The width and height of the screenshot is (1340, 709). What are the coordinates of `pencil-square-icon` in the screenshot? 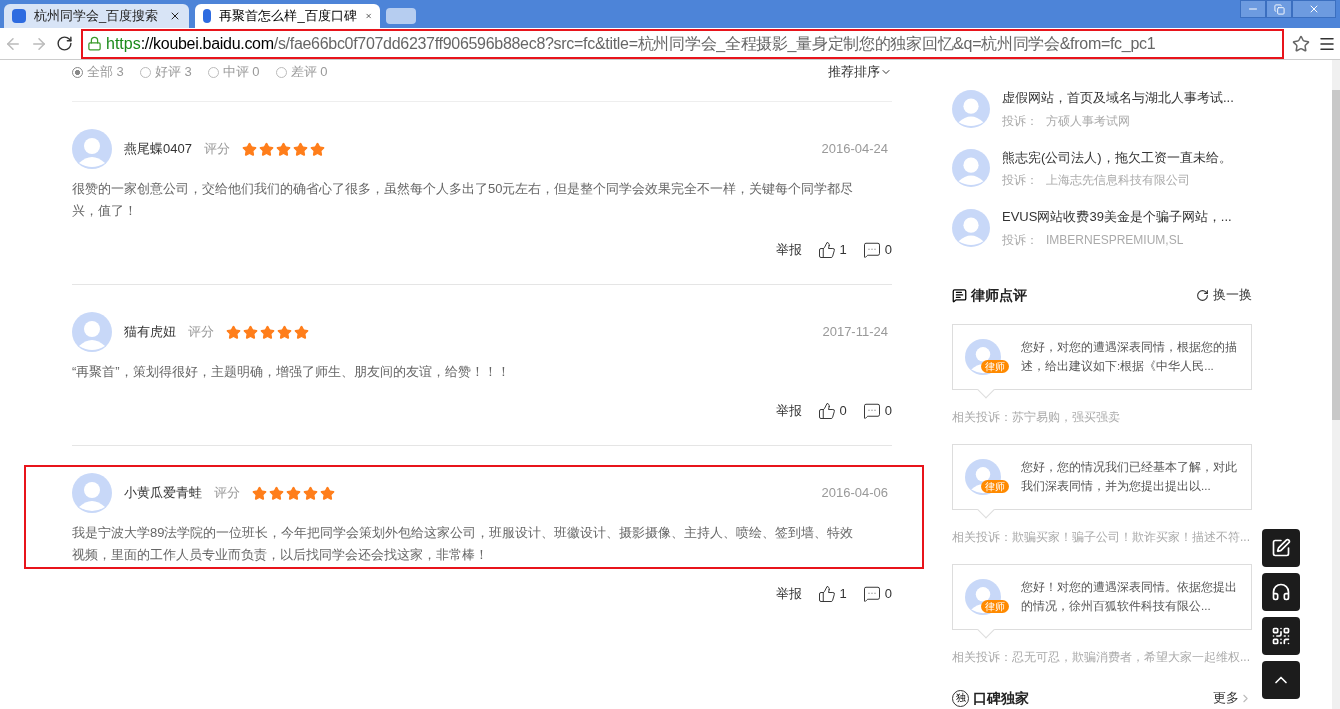 It's located at (1281, 548).